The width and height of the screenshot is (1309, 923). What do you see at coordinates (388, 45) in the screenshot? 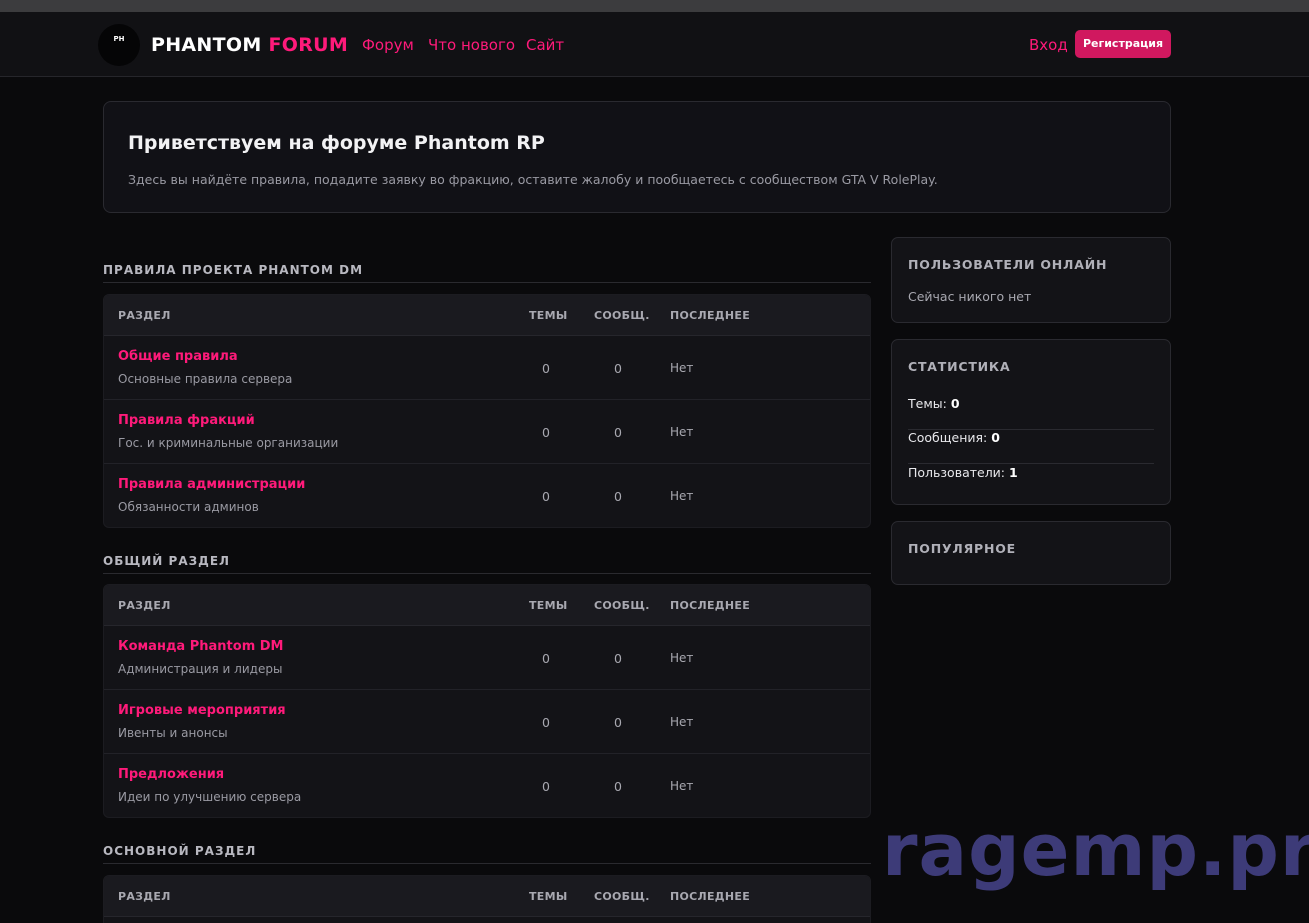
I see `nav-forum: Форум` at bounding box center [388, 45].